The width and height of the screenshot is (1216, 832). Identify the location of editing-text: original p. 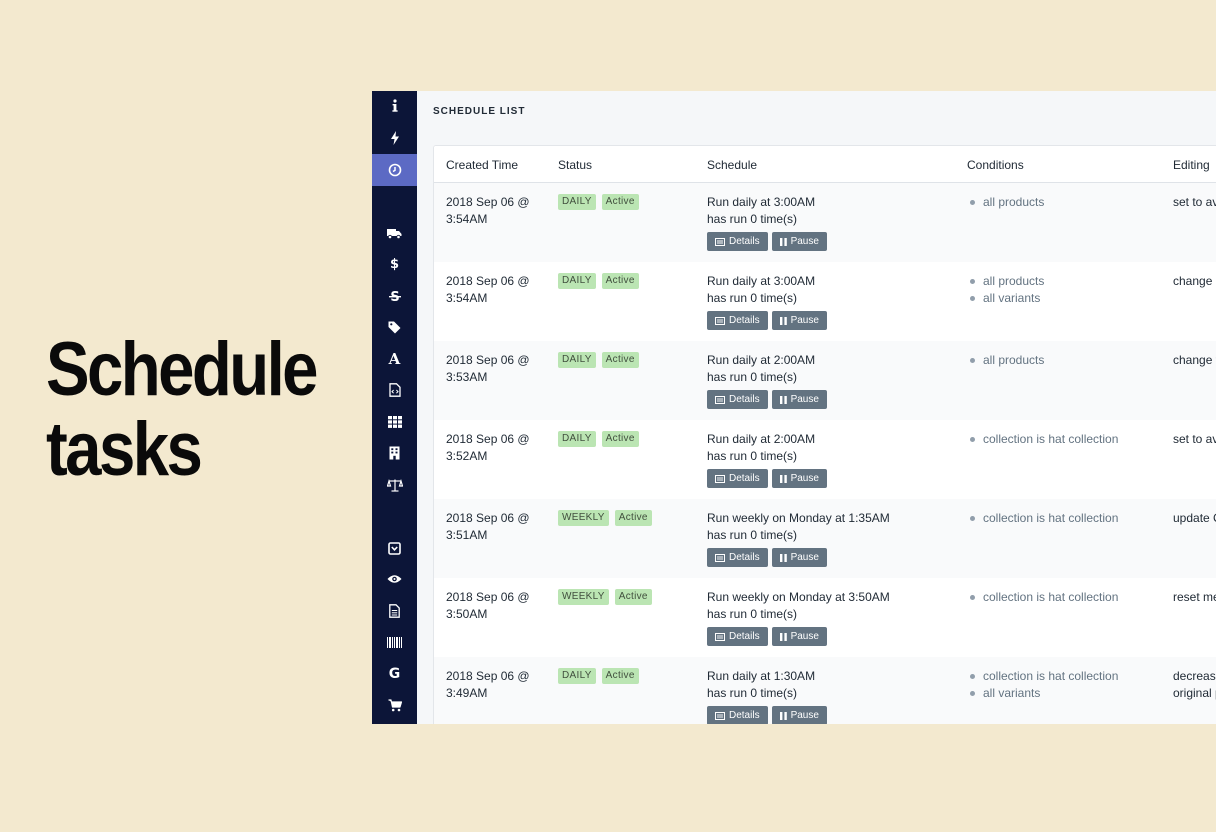
(1194, 693).